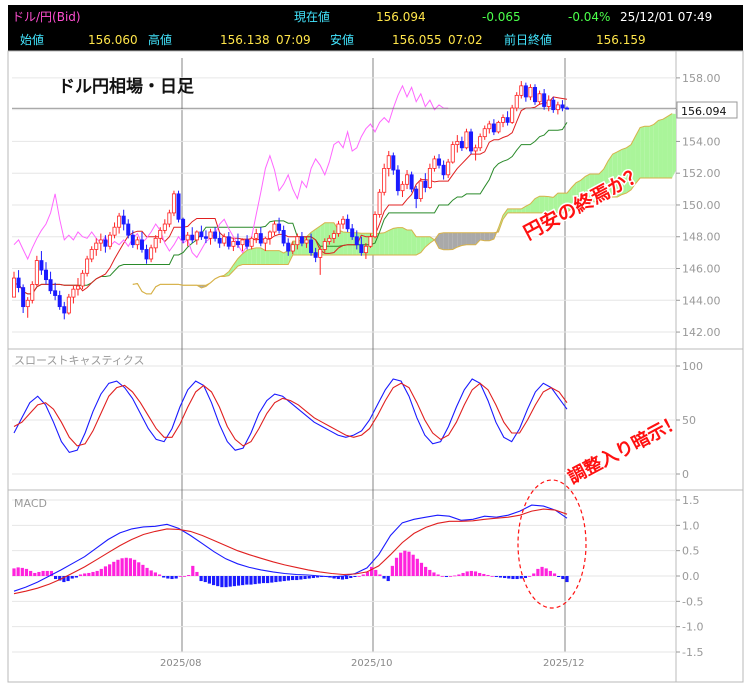 The image size is (745, 686). What do you see at coordinates (701, 300) in the screenshot?
I see `price-tick-label: 144.00` at bounding box center [701, 300].